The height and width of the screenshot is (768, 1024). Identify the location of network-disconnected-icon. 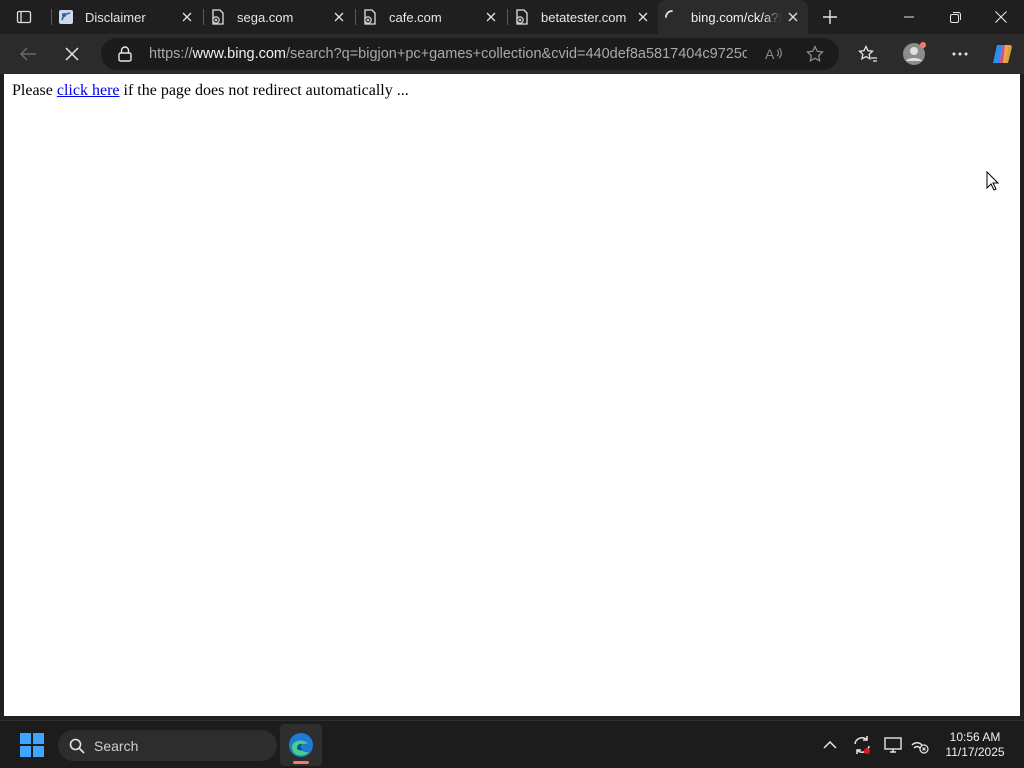
(920, 748).